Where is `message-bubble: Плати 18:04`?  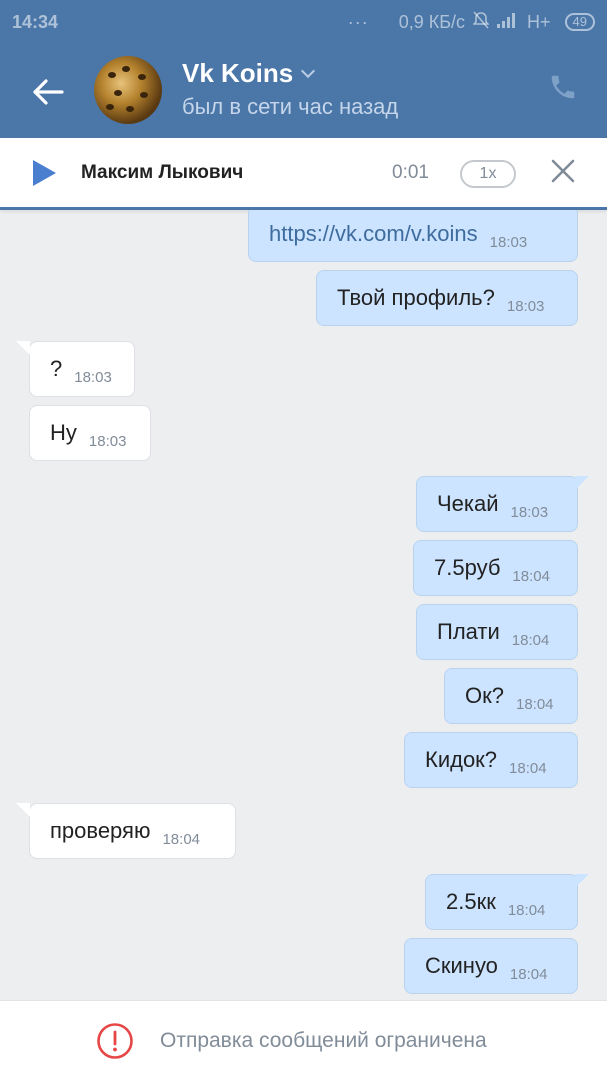
message-bubble: Плати 18:04 is located at coordinates (497, 632).